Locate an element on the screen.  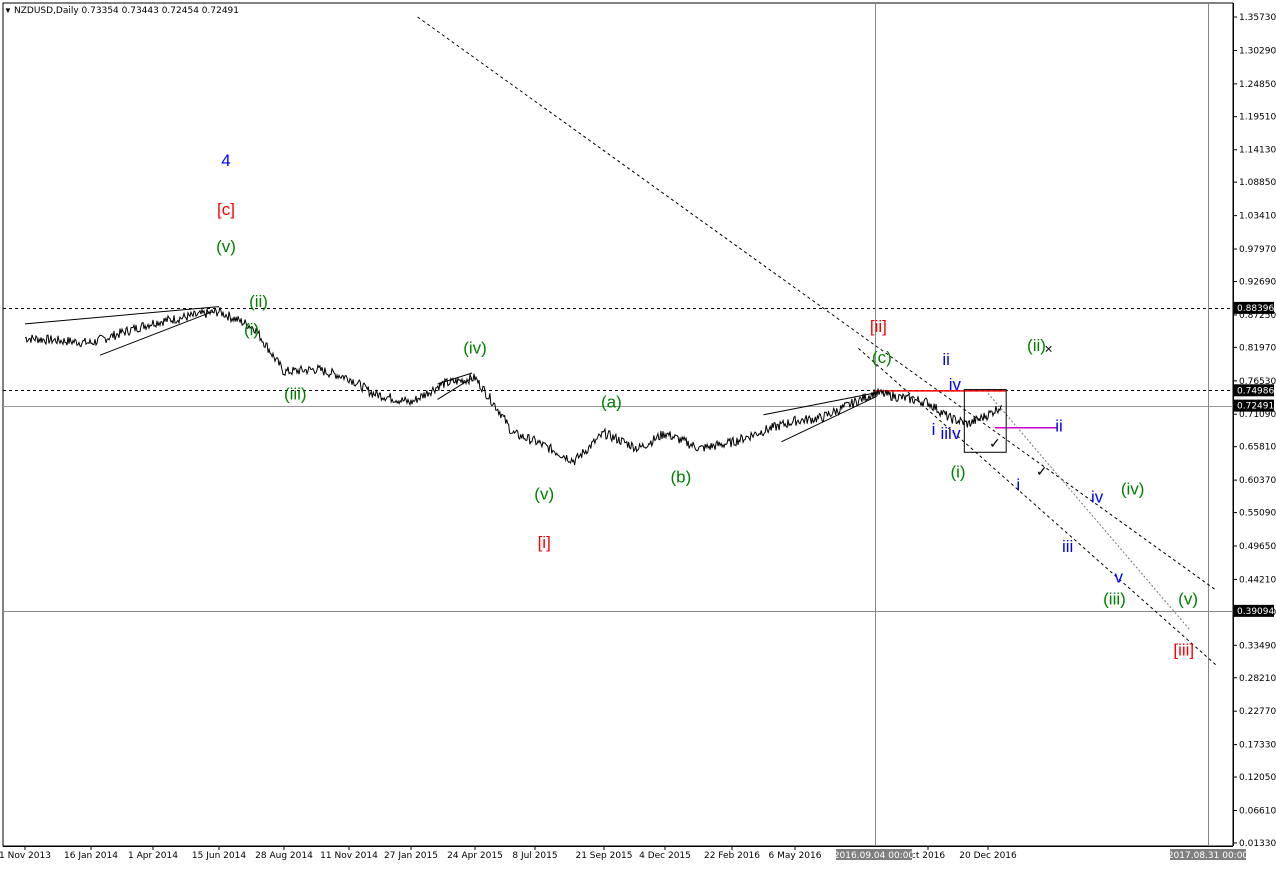
wave-label: [ii] is located at coordinates (878, 326).